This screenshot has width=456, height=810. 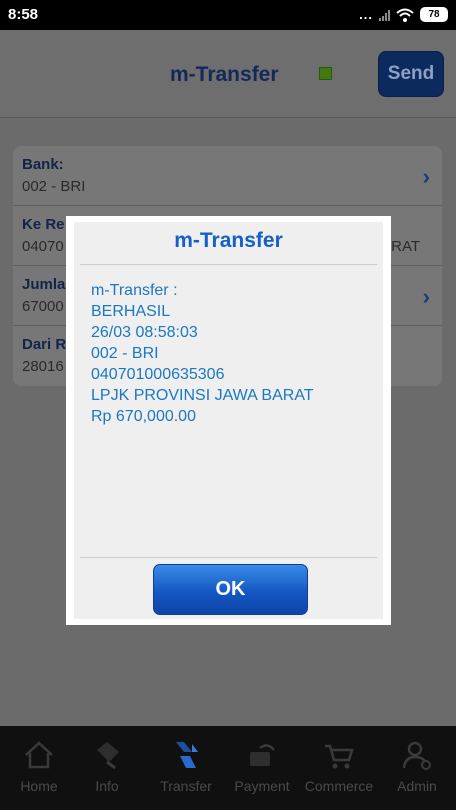 What do you see at coordinates (158, 374) in the screenshot?
I see `message-account-number: 040701000635306` at bounding box center [158, 374].